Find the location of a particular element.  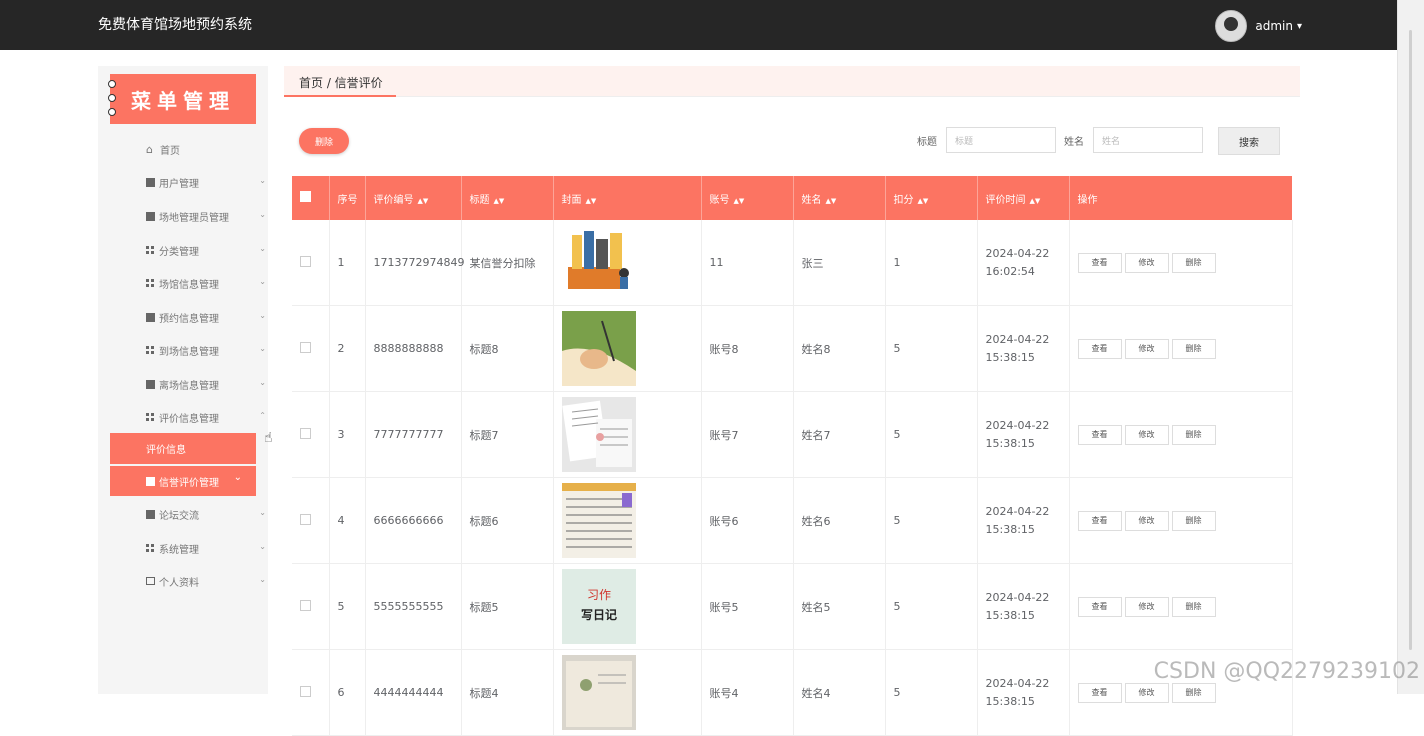

header-points: 扣分 ▲▼ is located at coordinates (931, 198).